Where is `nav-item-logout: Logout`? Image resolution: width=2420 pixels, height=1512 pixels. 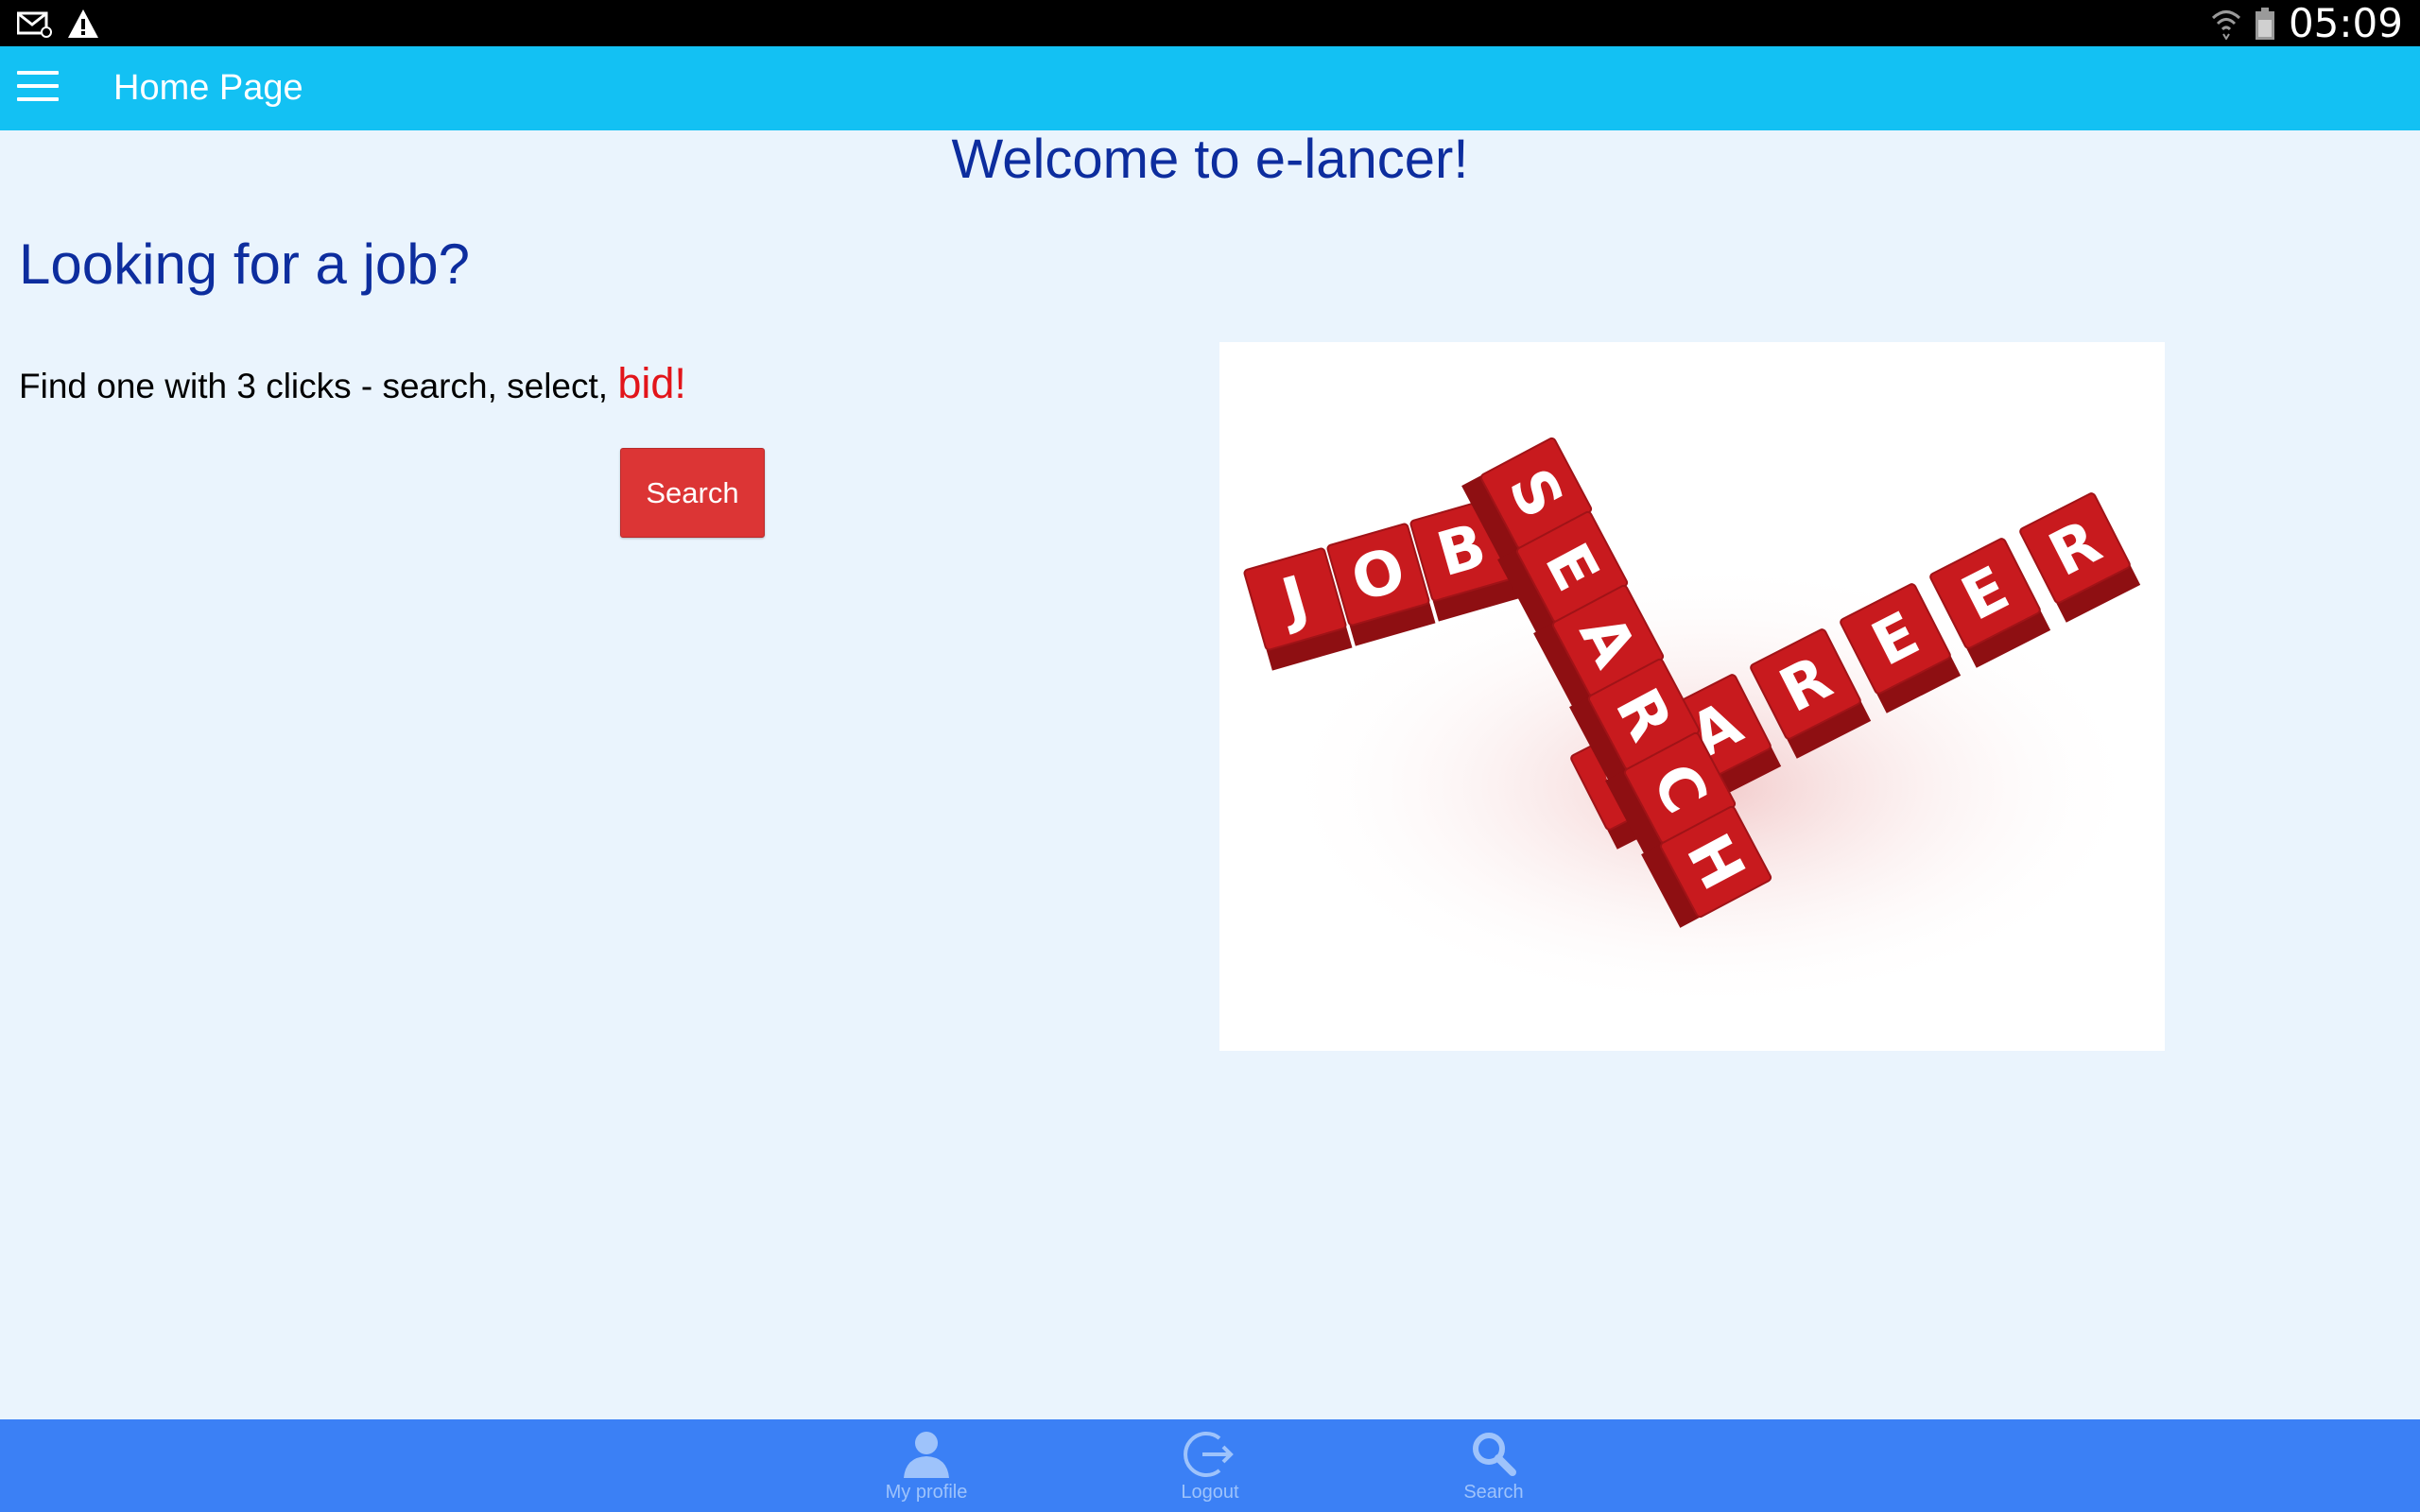 nav-item-logout: Logout is located at coordinates (1210, 1465).